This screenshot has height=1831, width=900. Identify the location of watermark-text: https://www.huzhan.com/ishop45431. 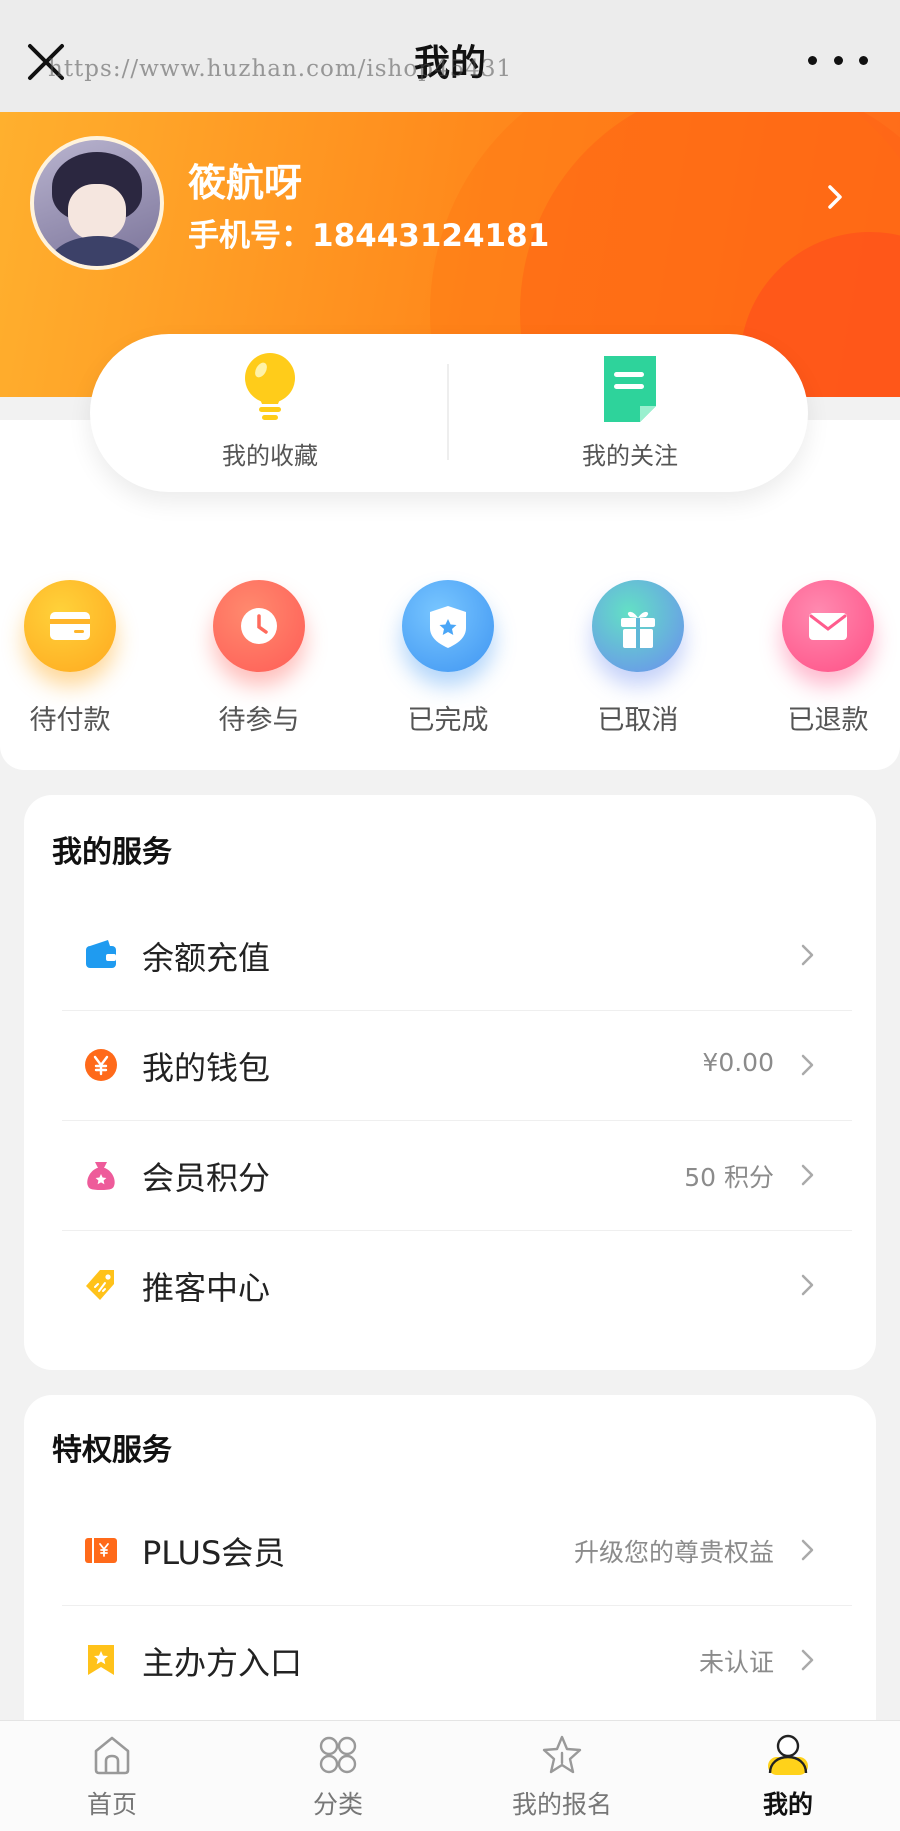
(280, 69).